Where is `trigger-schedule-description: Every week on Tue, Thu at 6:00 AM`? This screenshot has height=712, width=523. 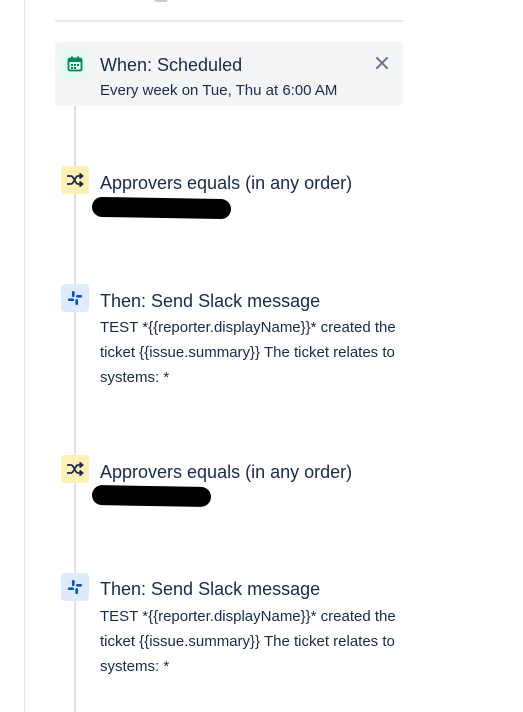 trigger-schedule-description: Every week on Tue, Thu at 6:00 AM is located at coordinates (219, 90).